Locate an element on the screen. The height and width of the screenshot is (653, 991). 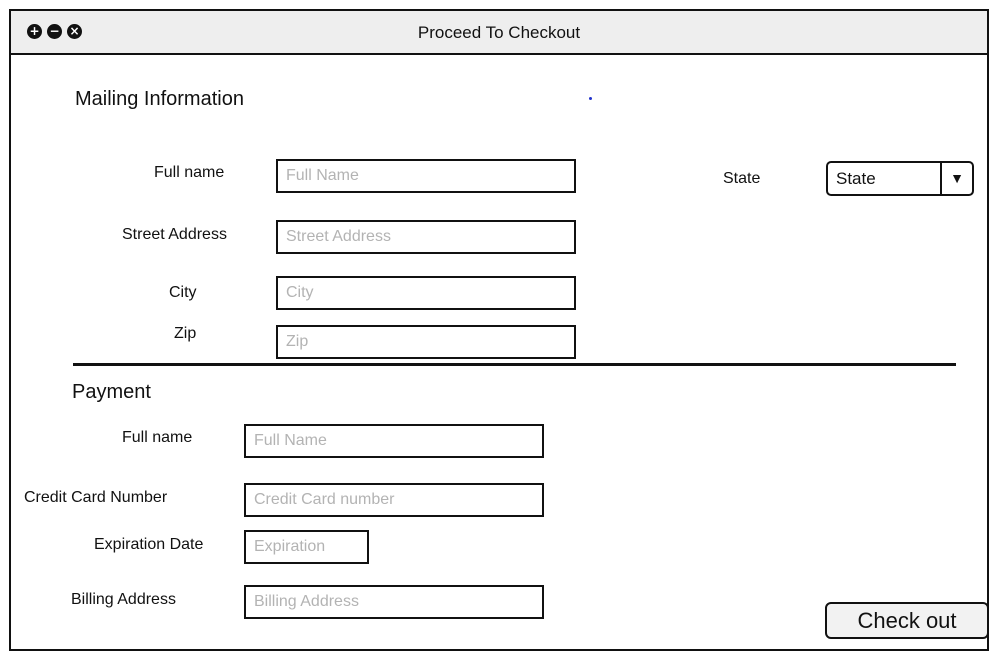
billing-address-label: Billing Address is located at coordinates (123, 599).